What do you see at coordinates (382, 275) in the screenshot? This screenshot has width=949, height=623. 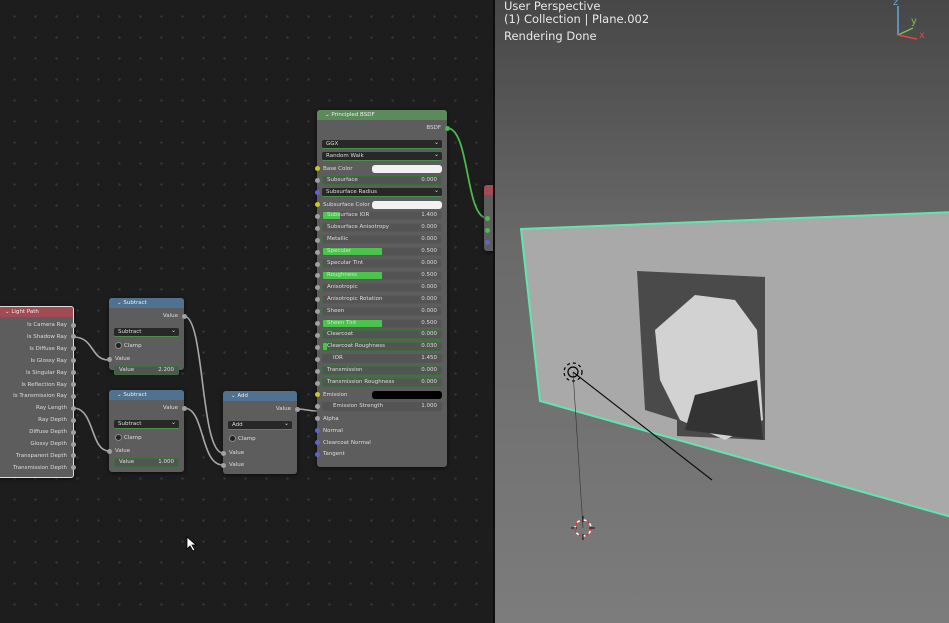 I see `slider-field: Roughness 0.500` at bounding box center [382, 275].